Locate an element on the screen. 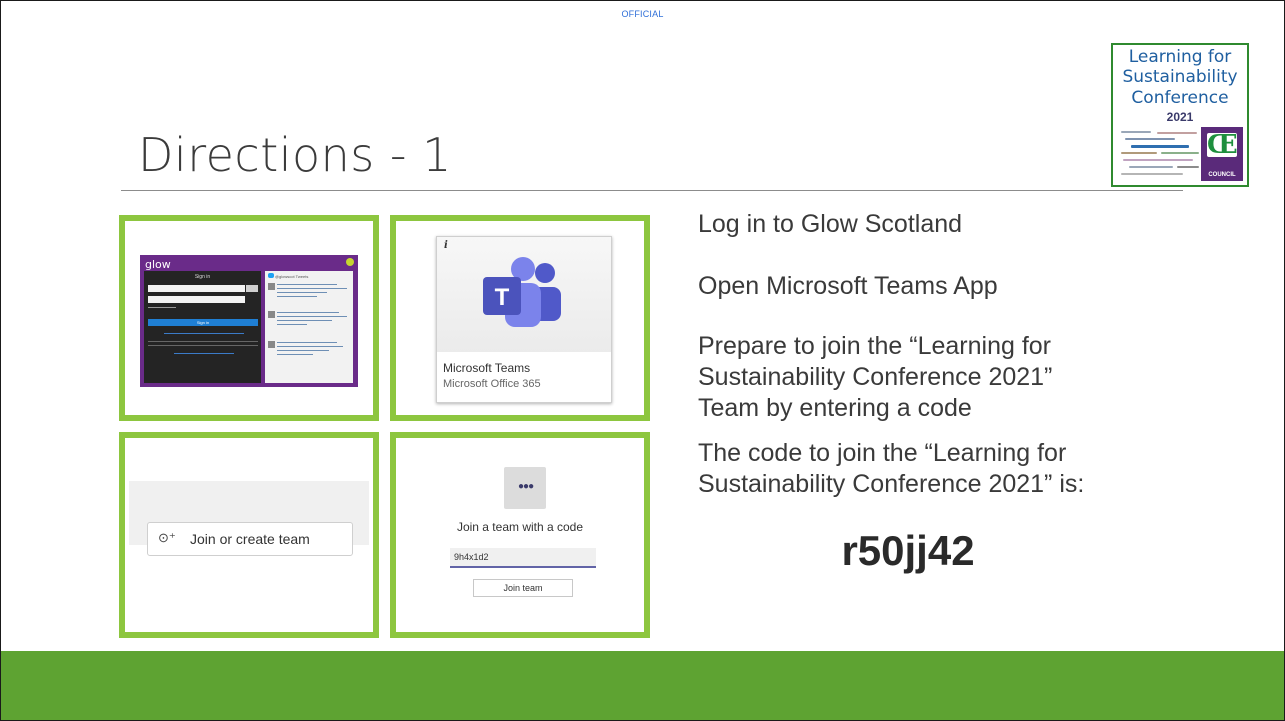  svg-text: T is located at coordinates (502, 297).